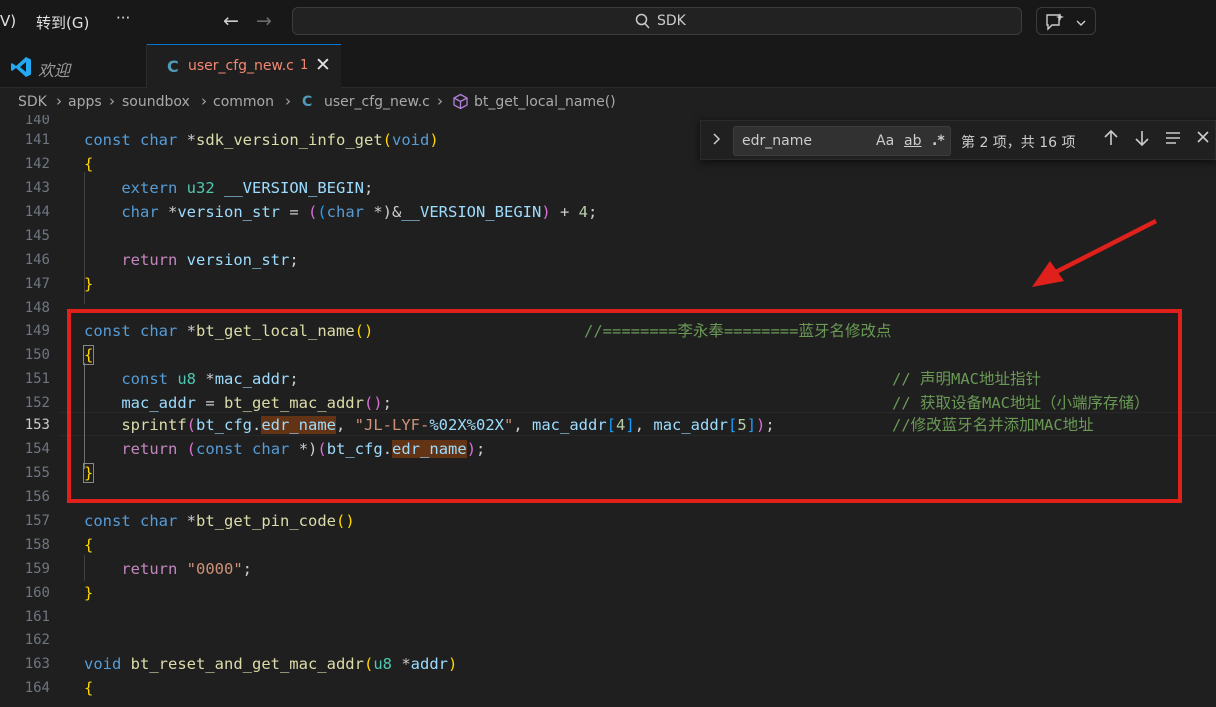 The image size is (1216, 707). I want to click on line-number: 155, so click(37, 473).